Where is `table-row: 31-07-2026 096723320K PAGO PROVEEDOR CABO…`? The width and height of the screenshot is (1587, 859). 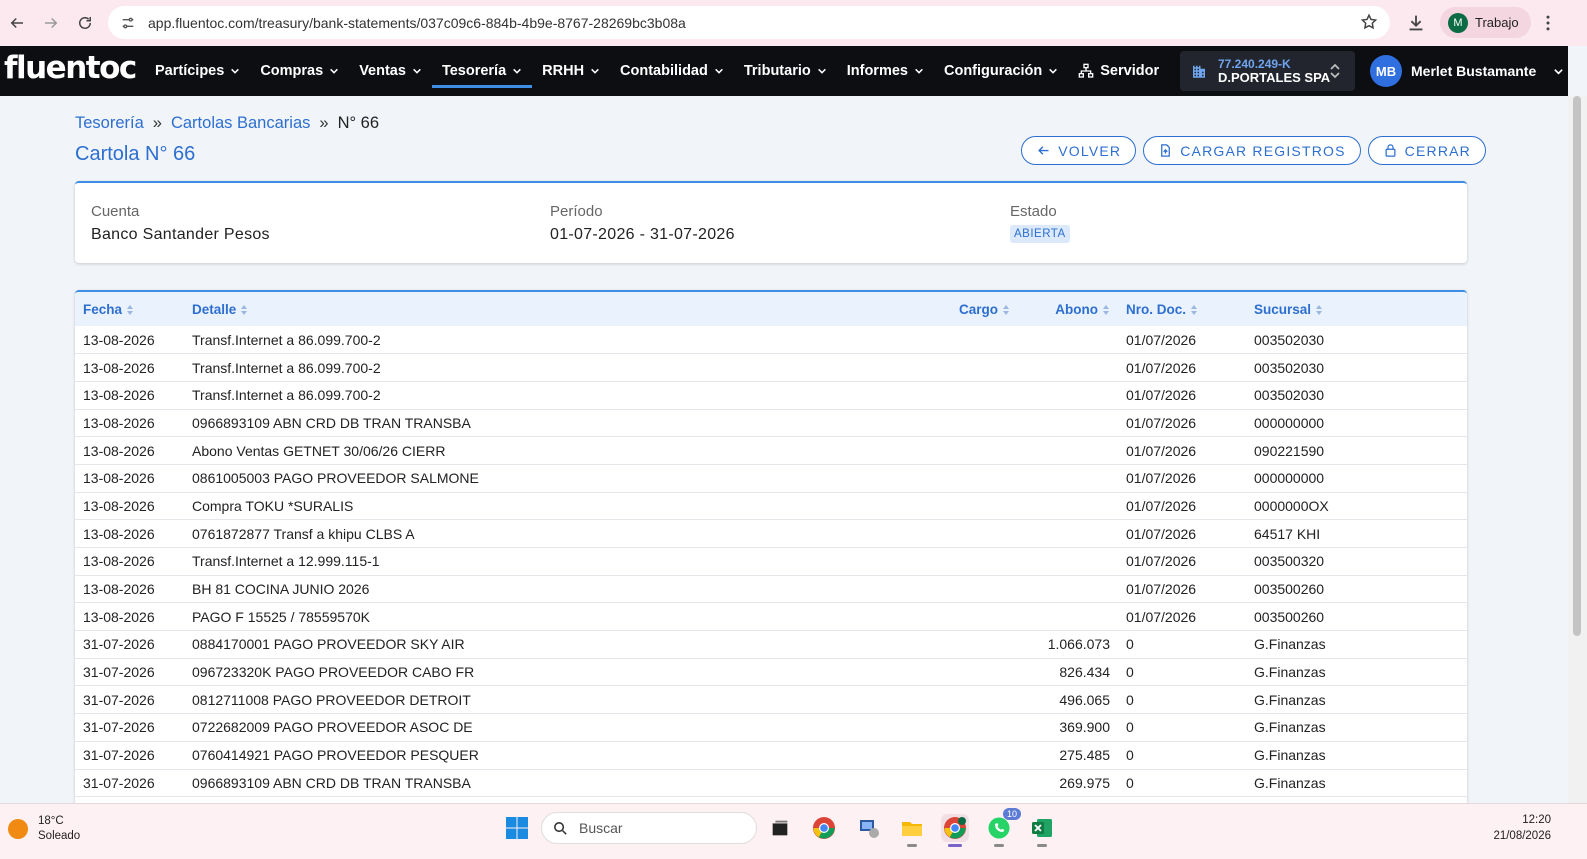 table-row: 31-07-2026 096723320K PAGO PROVEEDOR CABO… is located at coordinates (771, 672).